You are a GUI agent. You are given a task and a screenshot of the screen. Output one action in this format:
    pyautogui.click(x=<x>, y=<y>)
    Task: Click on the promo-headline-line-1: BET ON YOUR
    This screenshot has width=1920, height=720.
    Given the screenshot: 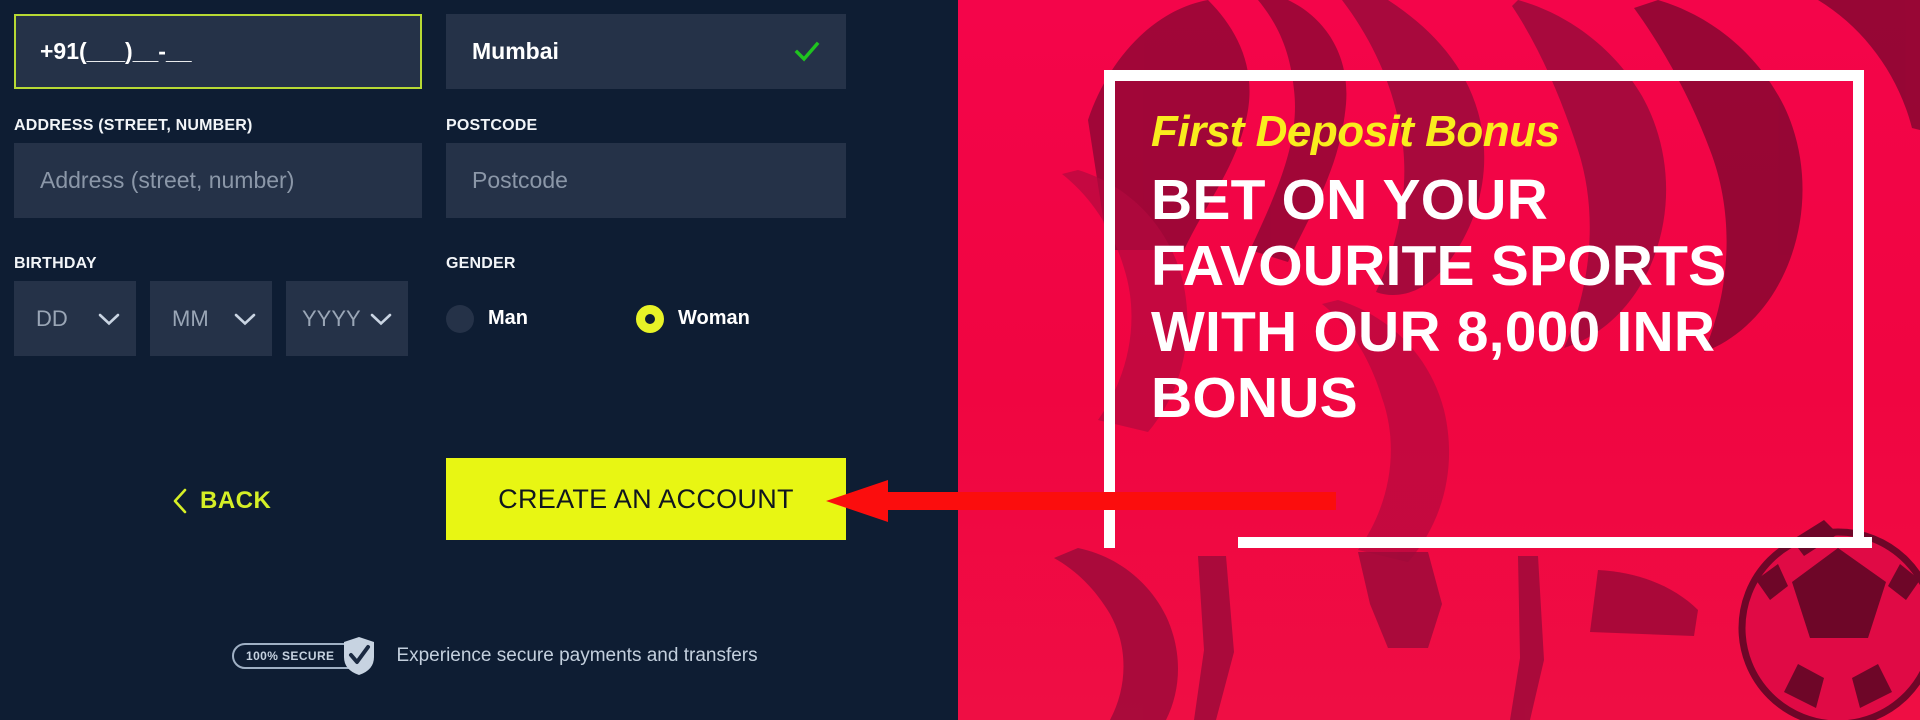 What is the action you would take?
    pyautogui.click(x=1350, y=200)
    